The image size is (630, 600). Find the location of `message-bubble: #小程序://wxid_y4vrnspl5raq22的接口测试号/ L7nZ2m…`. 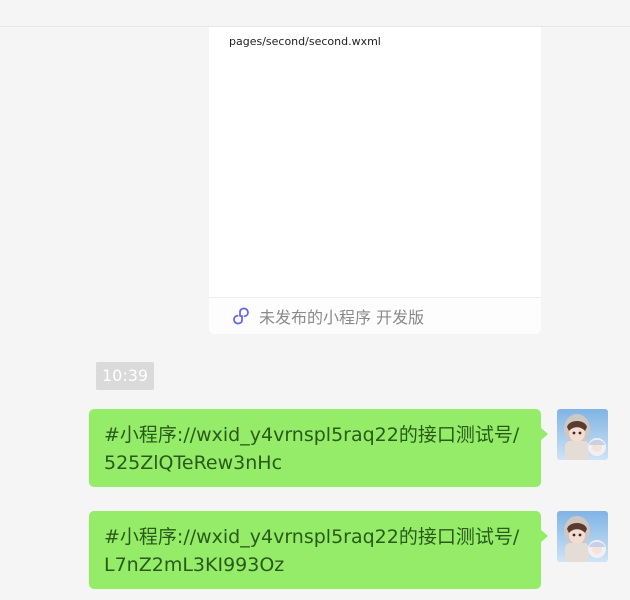

message-bubble: #小程序://wxid_y4vrnspl5raq22的接口测试号/ L7nZ2m… is located at coordinates (315, 550).